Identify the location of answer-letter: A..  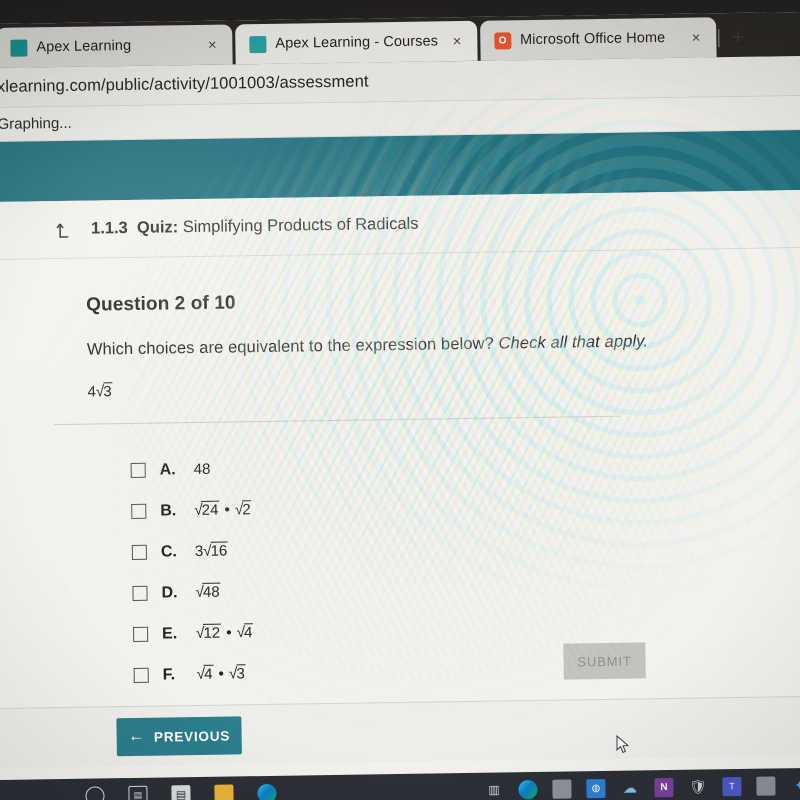
(167, 469).